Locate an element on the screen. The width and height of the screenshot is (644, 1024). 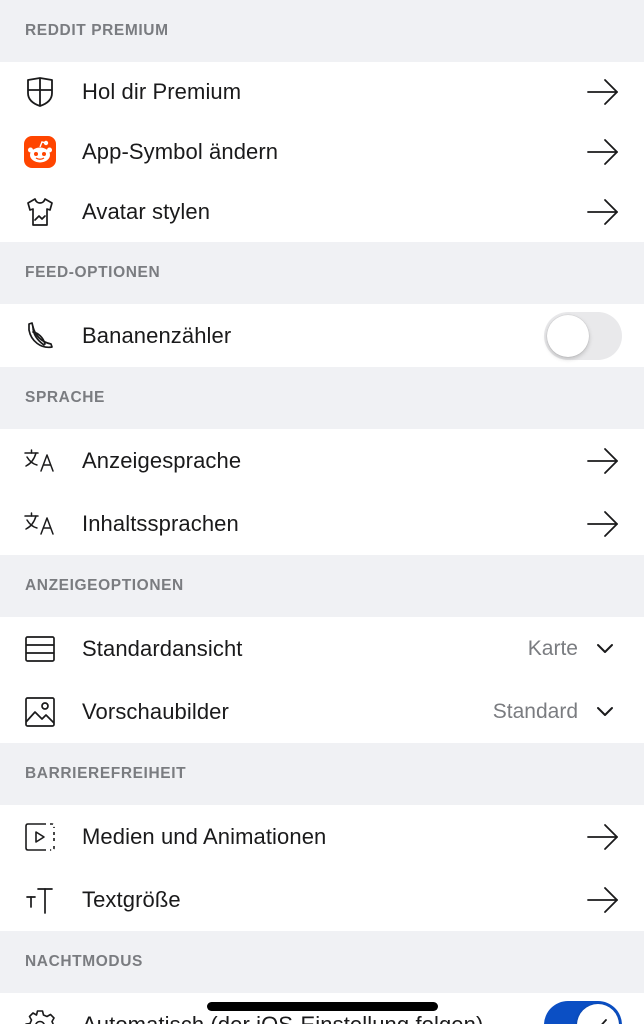
reddit-app-icon is located at coordinates (40, 152).